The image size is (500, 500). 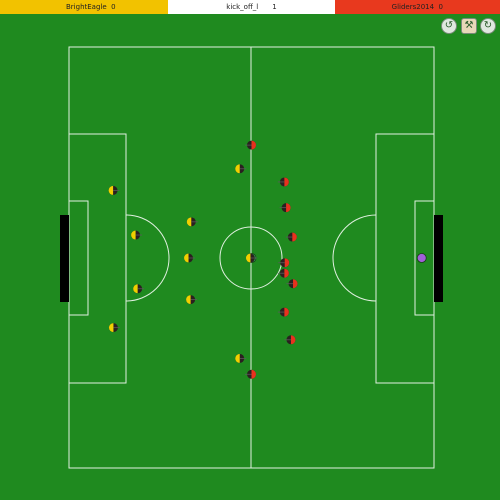 What do you see at coordinates (242, 7) in the screenshot?
I see `play-mode: kick_off_l` at bounding box center [242, 7].